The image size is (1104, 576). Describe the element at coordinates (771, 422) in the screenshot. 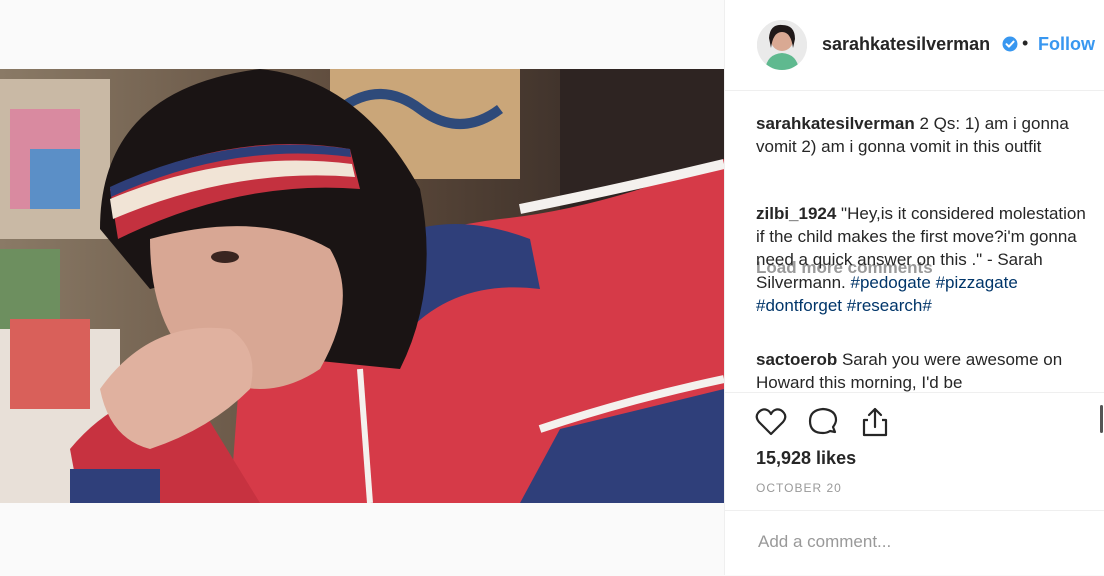

I see `heart-icon` at that location.